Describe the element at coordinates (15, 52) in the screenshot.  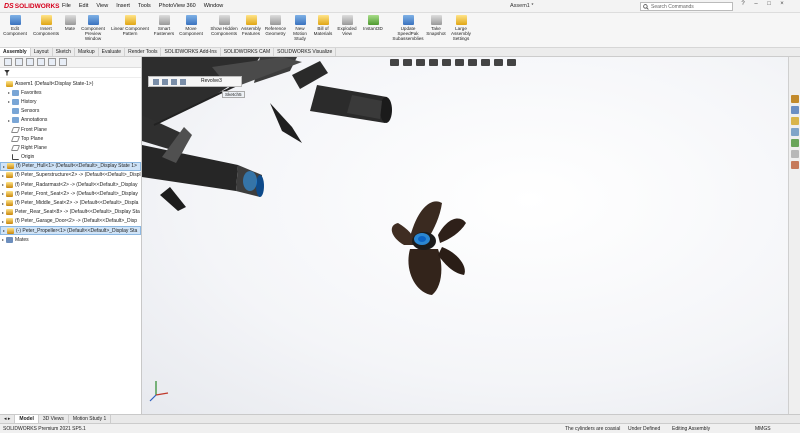
I see `tab-assembly: Assembly` at that location.